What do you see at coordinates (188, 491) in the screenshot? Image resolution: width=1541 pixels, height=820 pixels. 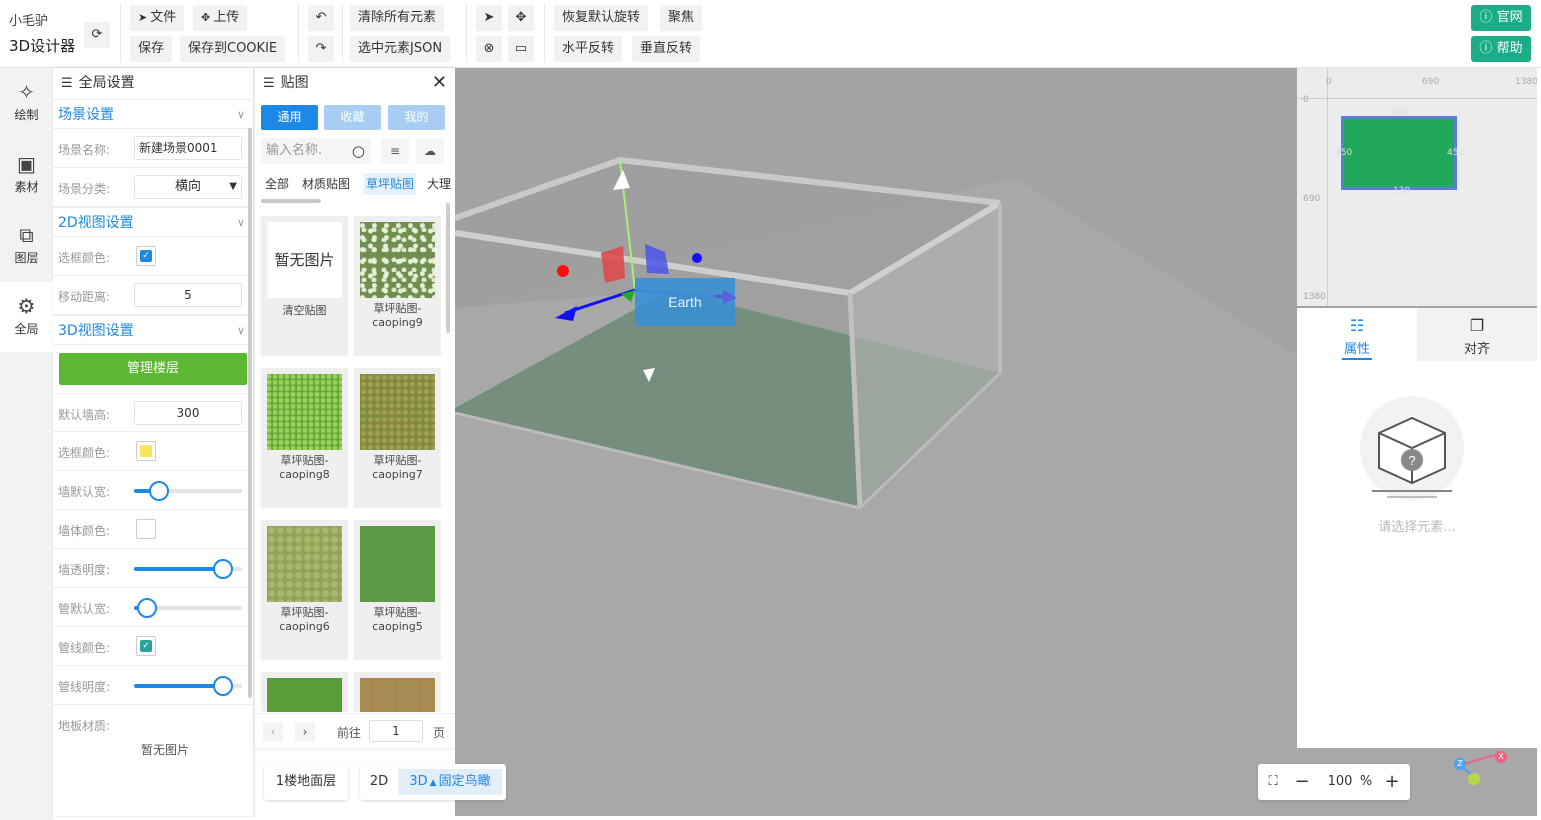 I see `wall-width-slider` at bounding box center [188, 491].